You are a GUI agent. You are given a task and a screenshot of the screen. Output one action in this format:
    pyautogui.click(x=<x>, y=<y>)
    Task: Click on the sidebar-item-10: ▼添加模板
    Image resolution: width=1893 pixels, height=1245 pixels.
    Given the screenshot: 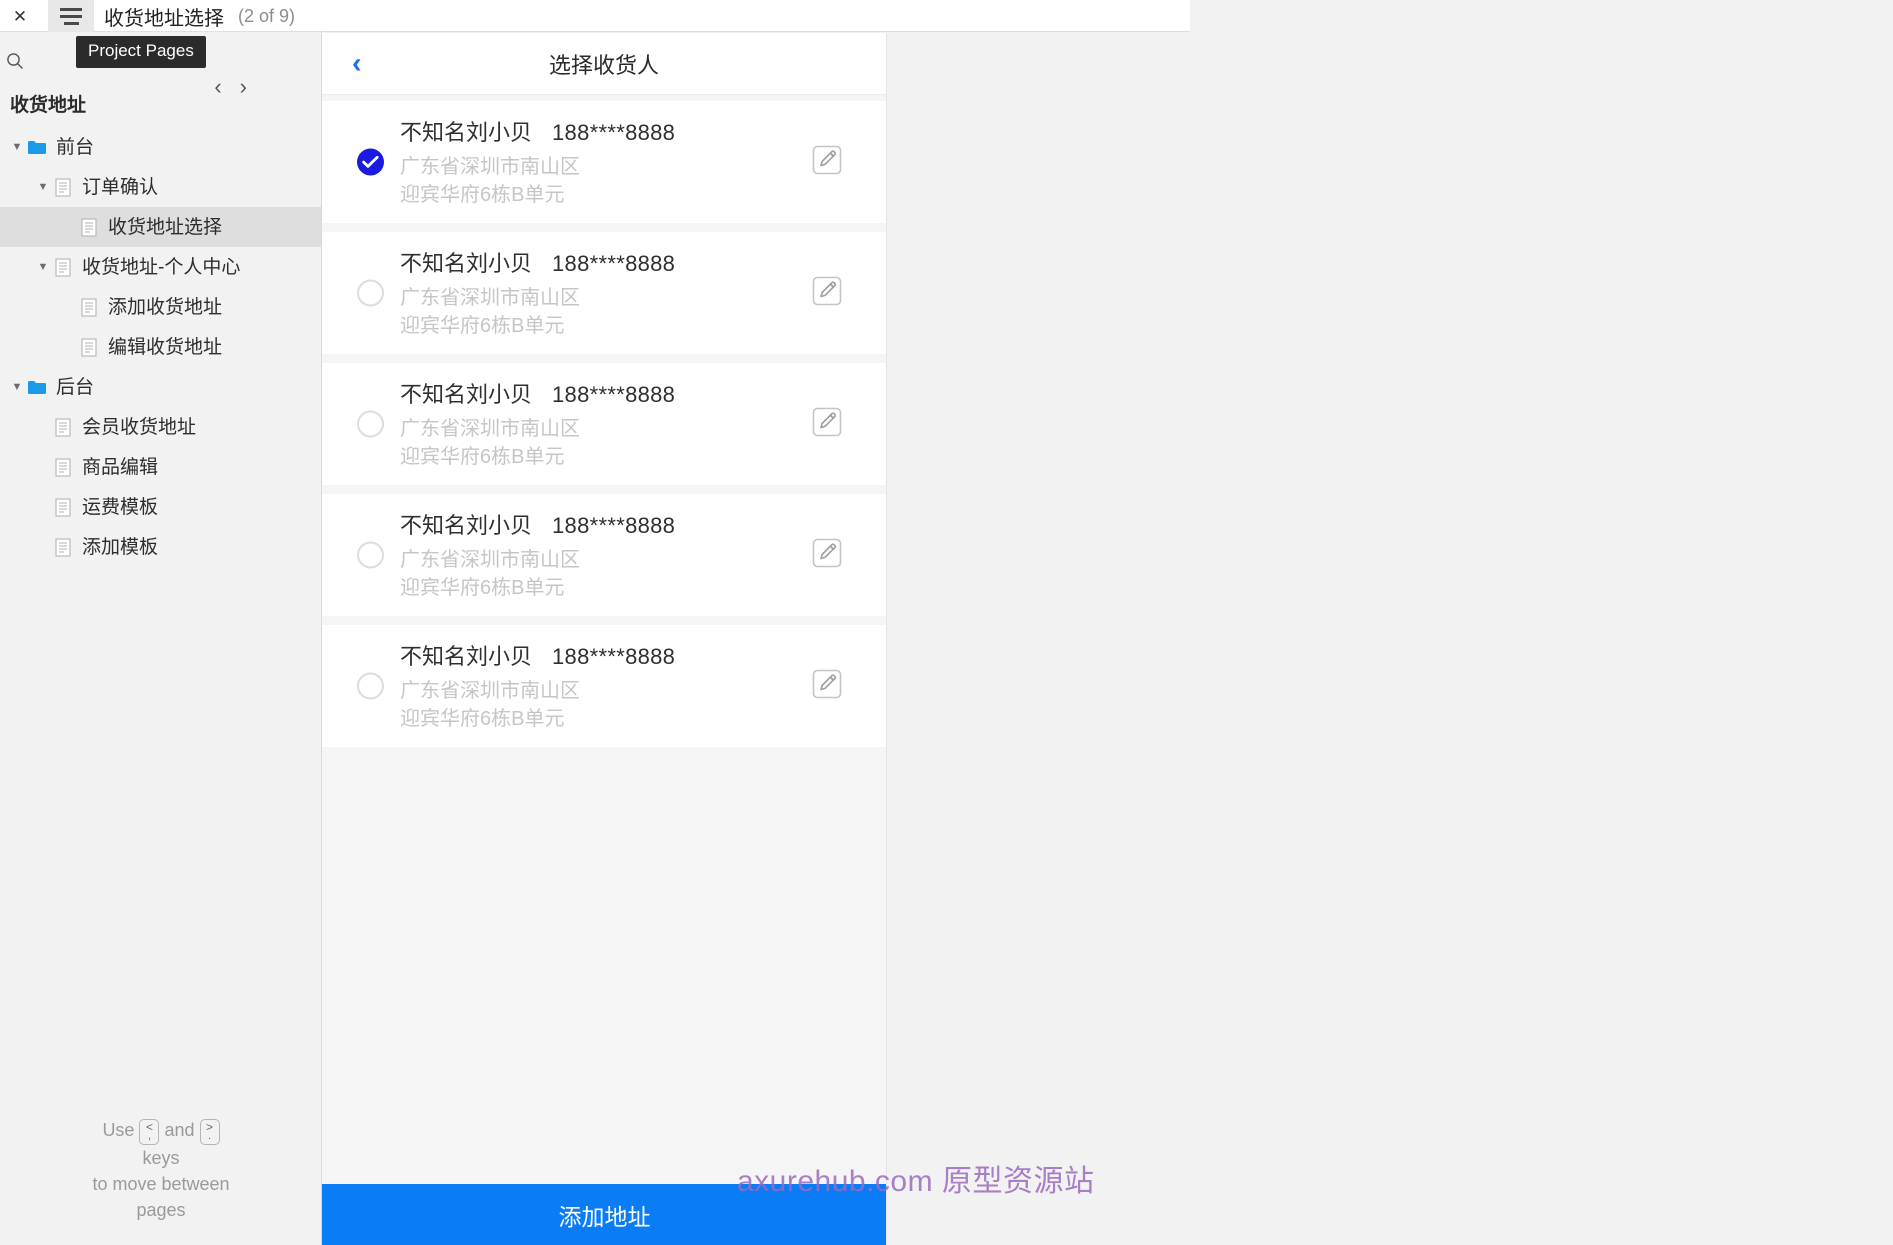 What is the action you would take?
    pyautogui.click(x=160, y=547)
    